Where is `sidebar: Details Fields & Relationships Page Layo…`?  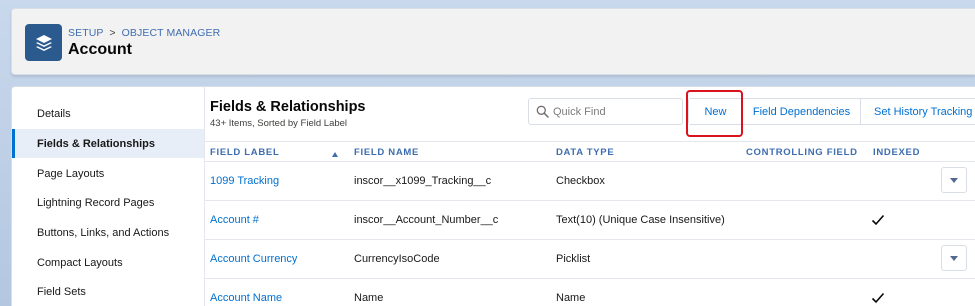 sidebar: Details Fields & Relationships Page Layo… is located at coordinates (108, 196).